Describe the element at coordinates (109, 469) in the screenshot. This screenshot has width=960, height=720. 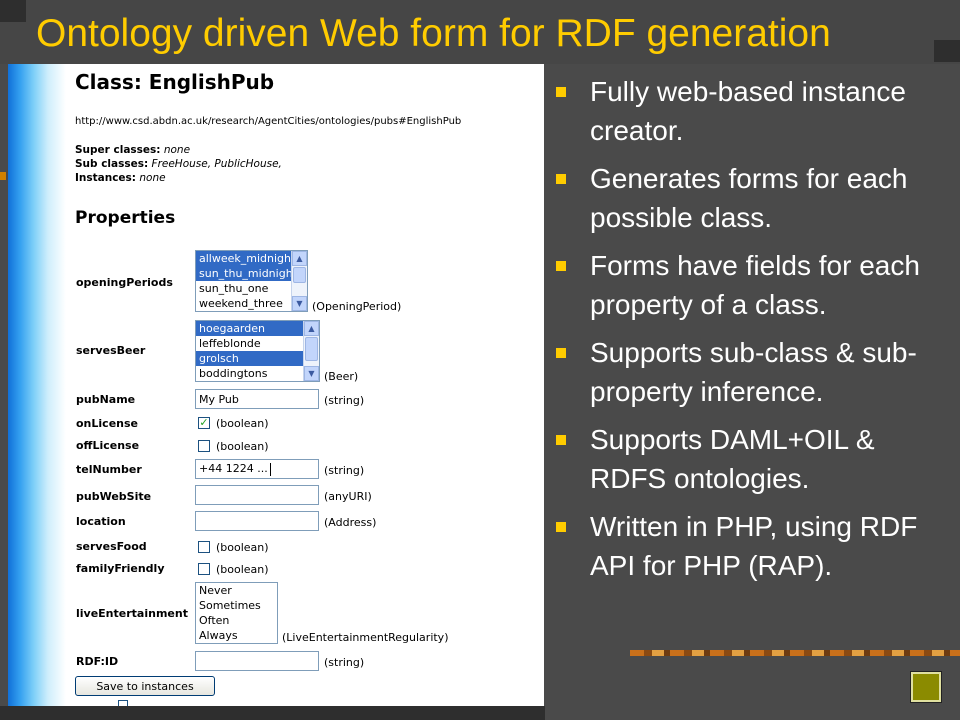
I see `tel-number-label: telNumber` at that location.